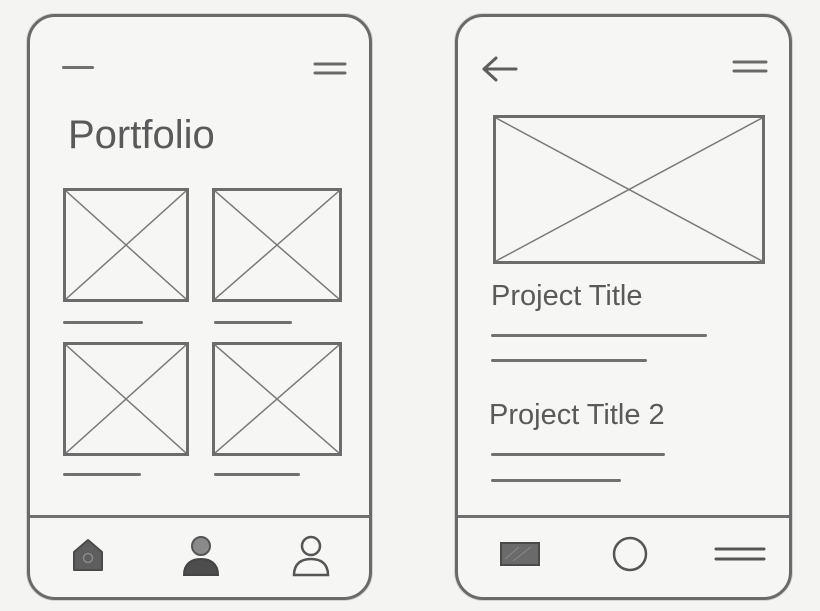  Describe the element at coordinates (500, 69) in the screenshot. I see `back-arrow-icon` at that location.